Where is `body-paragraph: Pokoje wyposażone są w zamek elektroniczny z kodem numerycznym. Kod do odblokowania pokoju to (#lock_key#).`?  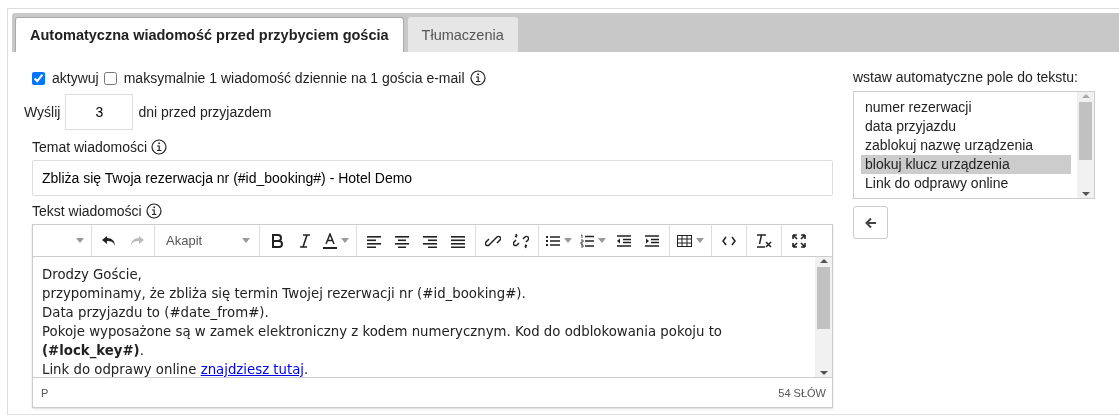 body-paragraph: Pokoje wyposażone są w zamek elektroniczny z kodem numerycznym. Kod do odblokowania pokoju to (#lock_key#). is located at coordinates (382, 341).